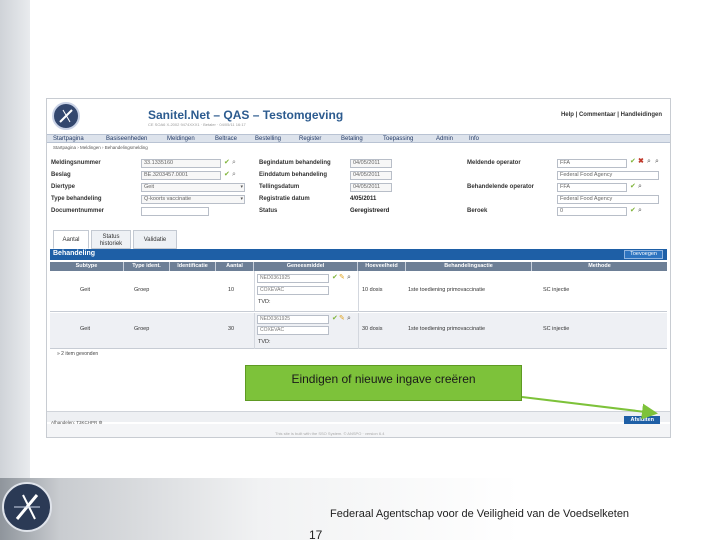  Describe the element at coordinates (599, 266) in the screenshot. I see `column-header-methode: Methode` at that location.